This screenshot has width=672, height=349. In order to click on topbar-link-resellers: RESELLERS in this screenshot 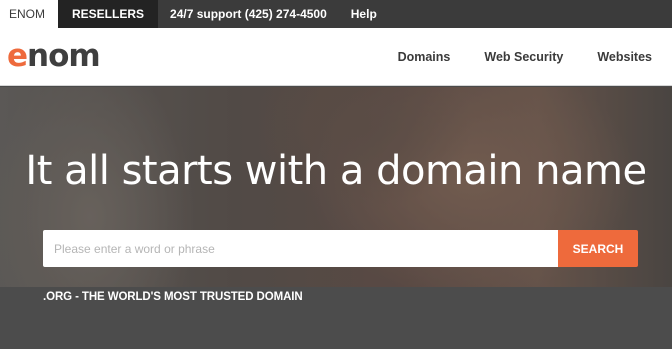, I will do `click(108, 14)`.